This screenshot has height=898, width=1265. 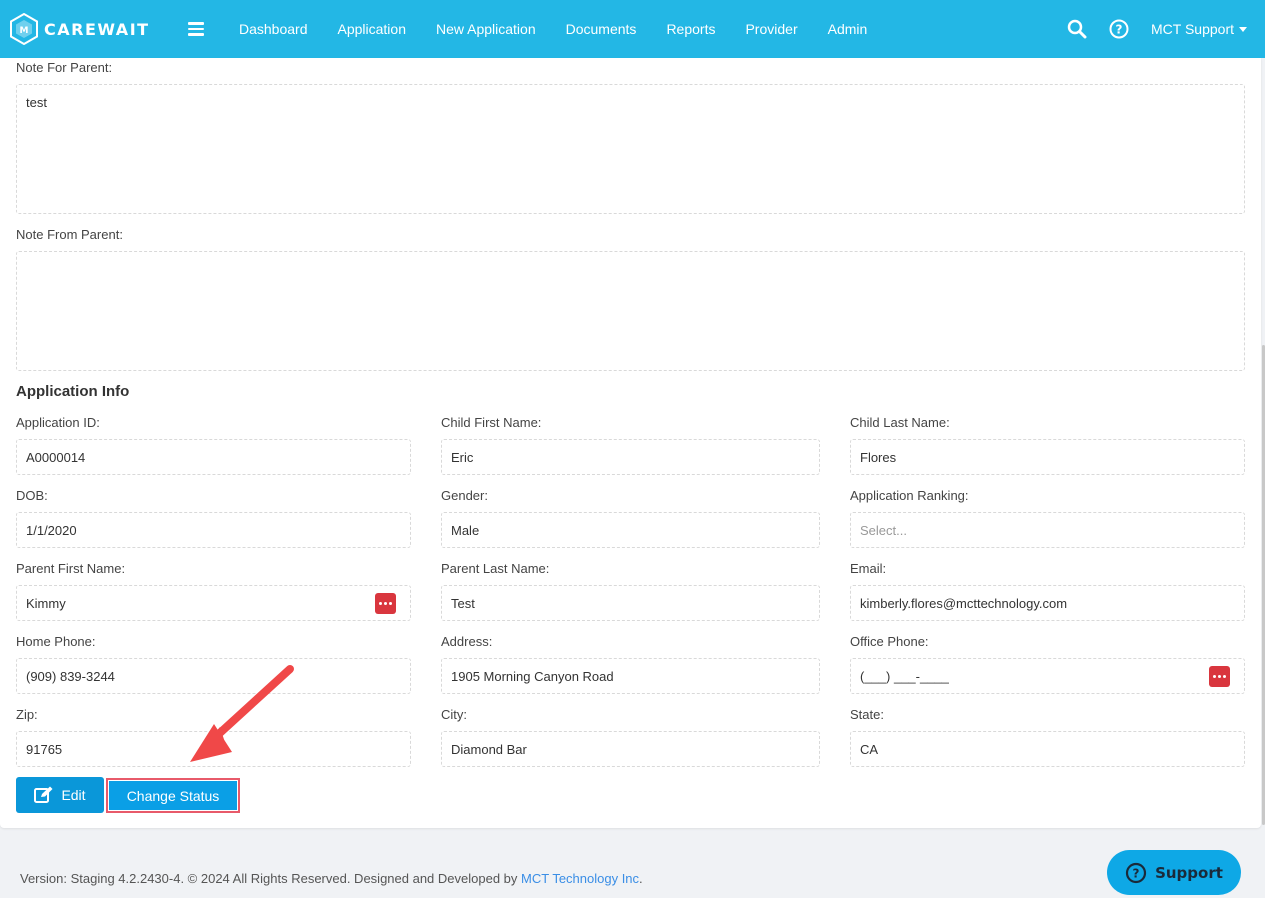 I want to click on application-ranking-label: Application Ranking:, so click(x=909, y=495).